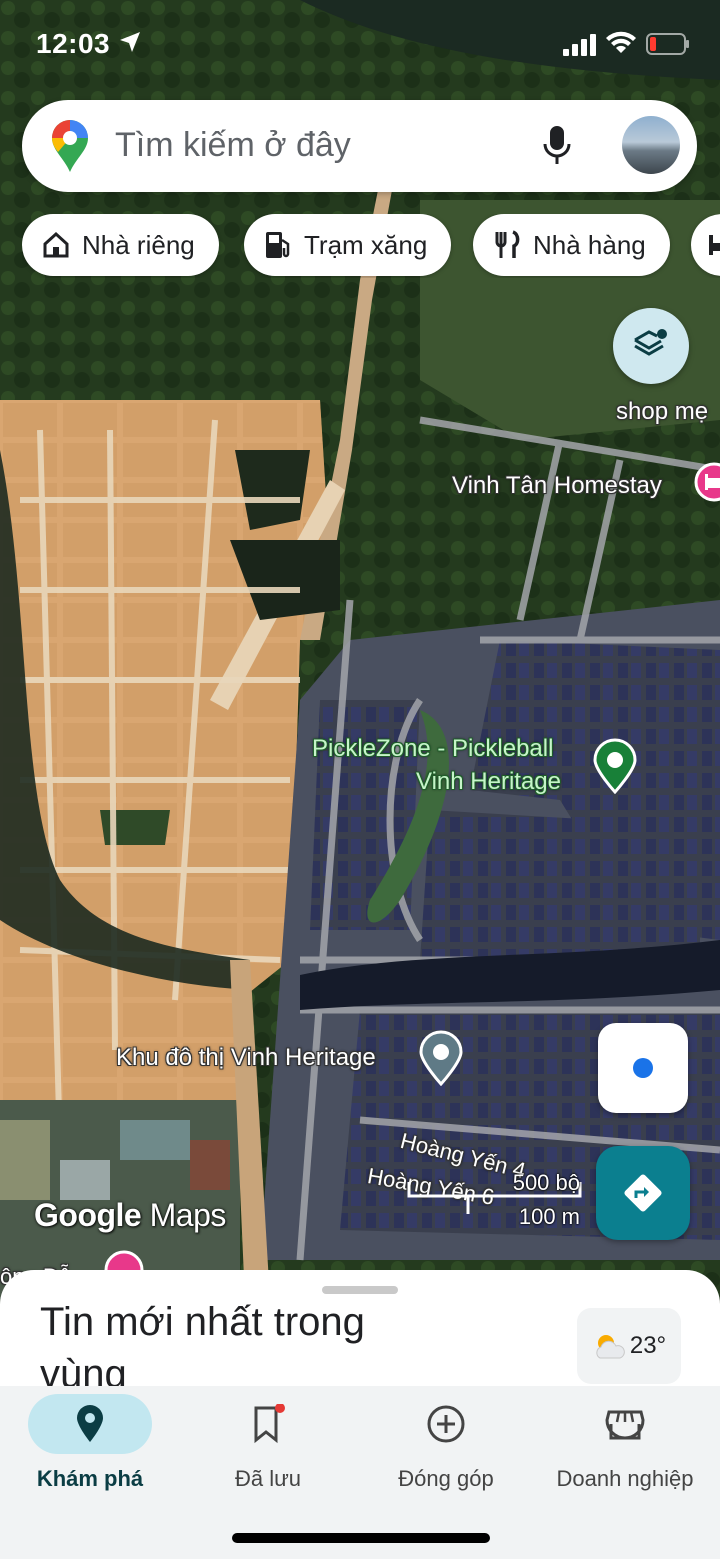 Image resolution: width=720 pixels, height=1559 pixels. I want to click on chip-restaurant: Nhà hàng, so click(571, 245).